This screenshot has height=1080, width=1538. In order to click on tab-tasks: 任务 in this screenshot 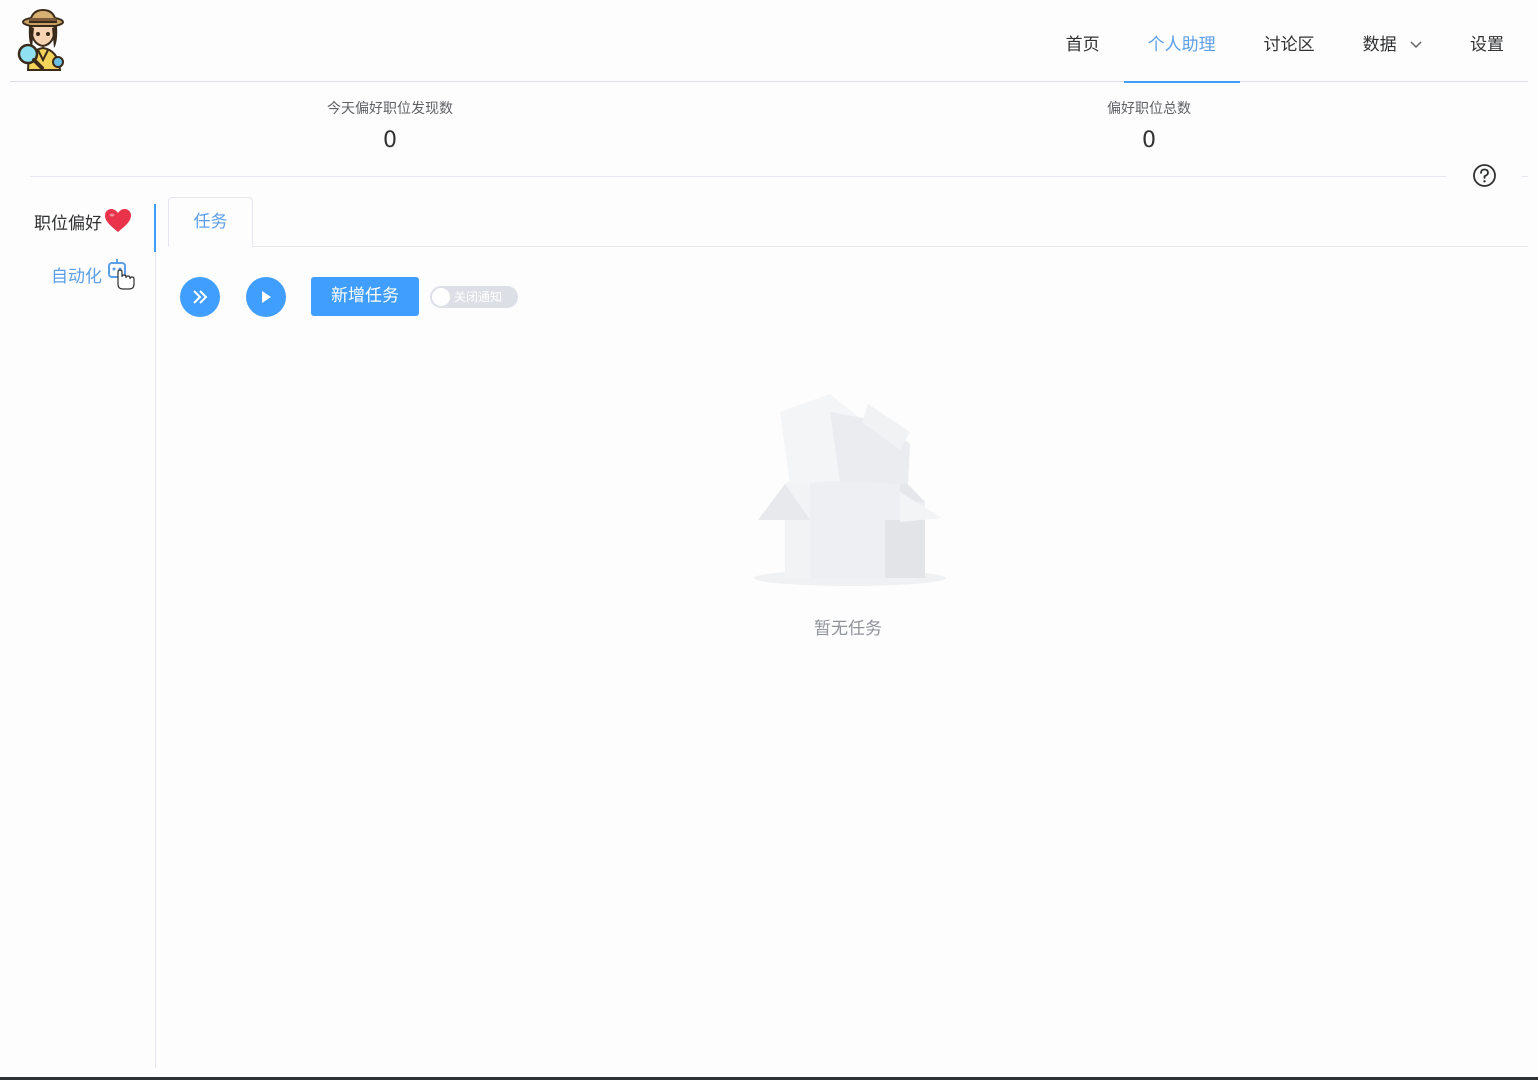, I will do `click(210, 222)`.